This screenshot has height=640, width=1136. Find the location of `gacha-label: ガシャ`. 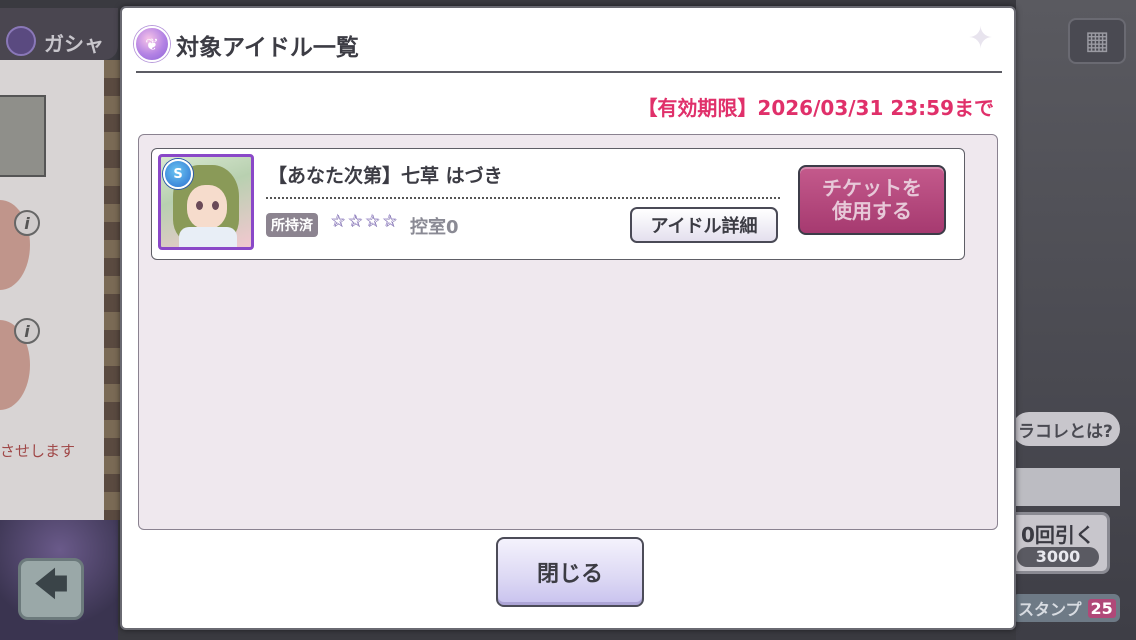

gacha-label: ガシャ is located at coordinates (74, 44).